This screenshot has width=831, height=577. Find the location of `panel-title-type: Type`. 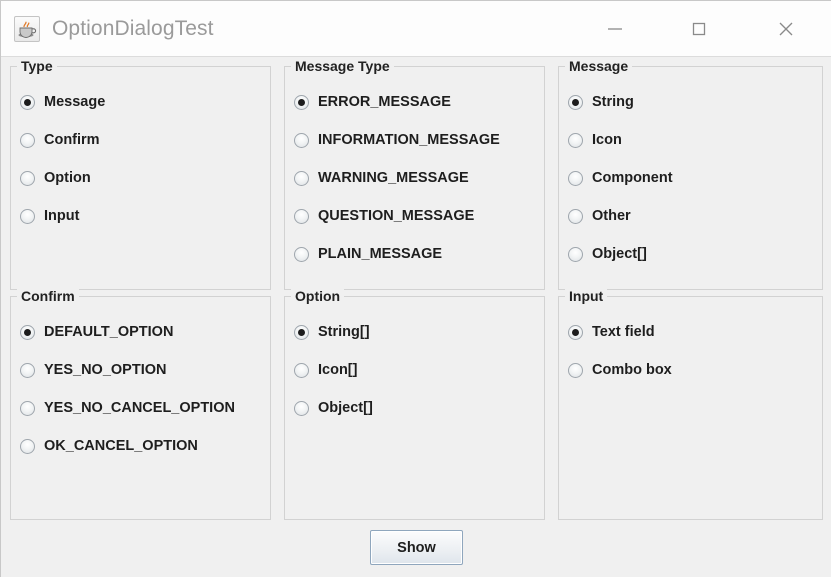

panel-title-type: Type is located at coordinates (37, 66).